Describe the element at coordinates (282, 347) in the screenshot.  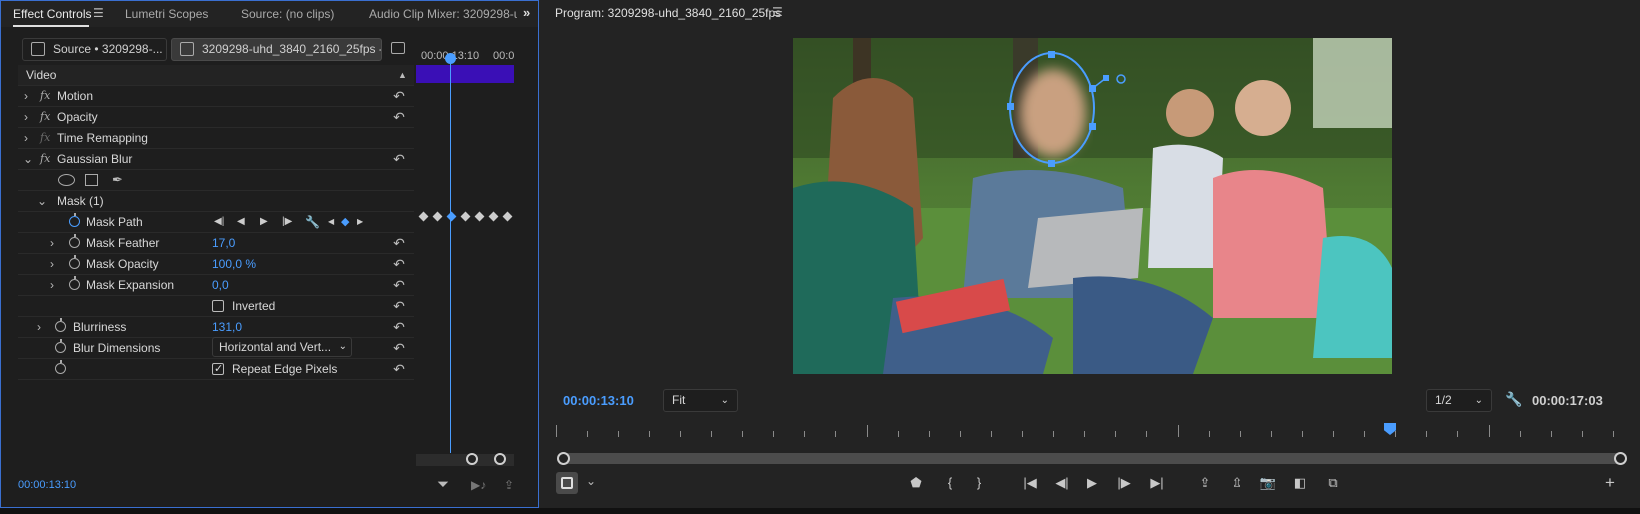
I see `blur-dimensions-dropdown: Horizontal and Vert... ⌄` at that location.